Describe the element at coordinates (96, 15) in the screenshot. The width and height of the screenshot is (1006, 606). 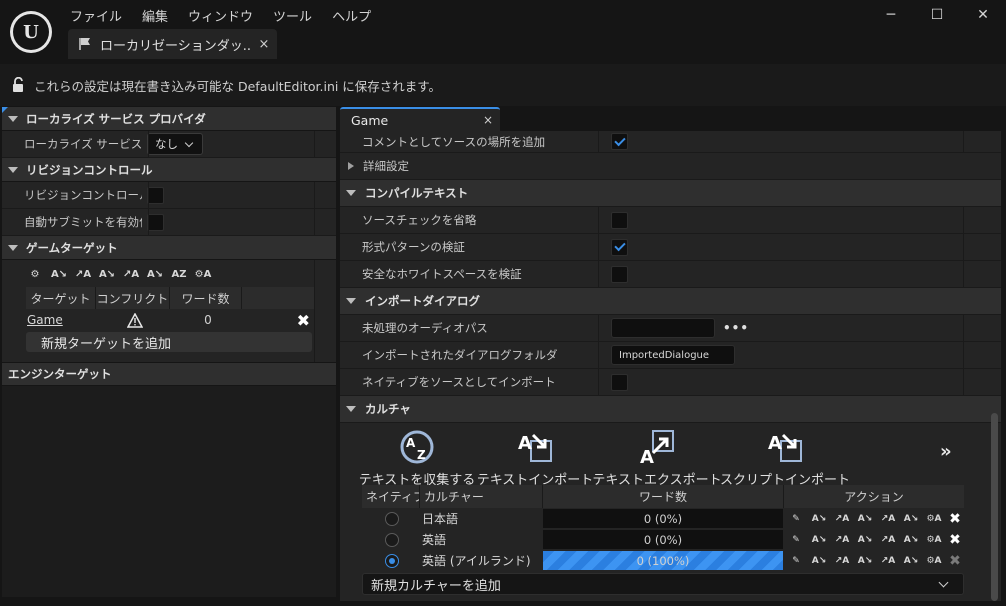
I see `menu-file: ファイル` at that location.